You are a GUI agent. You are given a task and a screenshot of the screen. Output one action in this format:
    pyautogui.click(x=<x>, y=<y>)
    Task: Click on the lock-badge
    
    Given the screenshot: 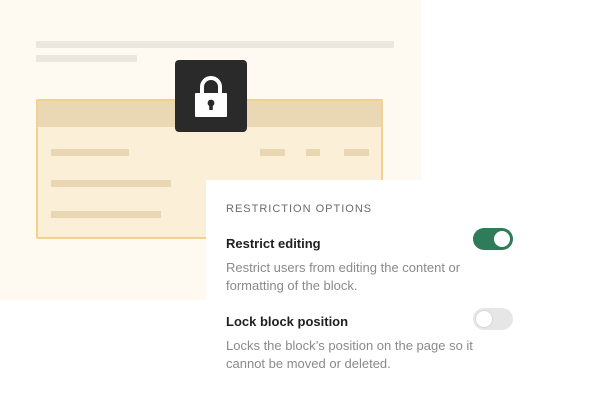 What is the action you would take?
    pyautogui.click(x=211, y=96)
    